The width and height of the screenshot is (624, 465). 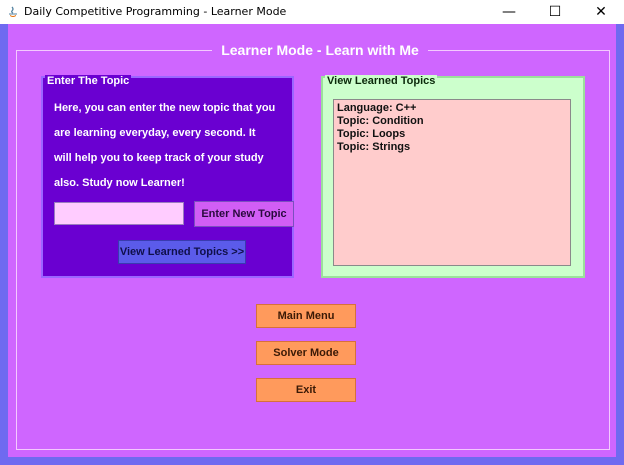 What do you see at coordinates (306, 390) in the screenshot?
I see `exit-button: Exit` at bounding box center [306, 390].